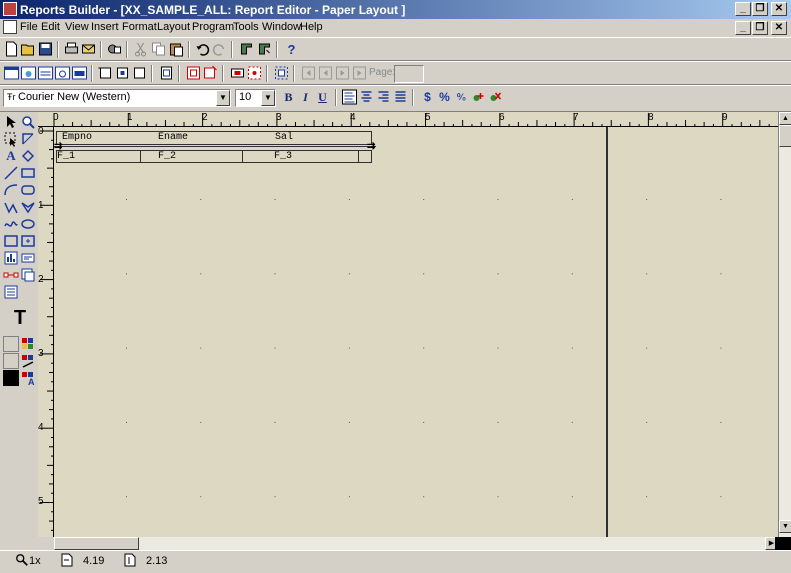 The image size is (791, 573). Describe the element at coordinates (495, 97) in the screenshot. I see `remove-decimal-icon` at that location.